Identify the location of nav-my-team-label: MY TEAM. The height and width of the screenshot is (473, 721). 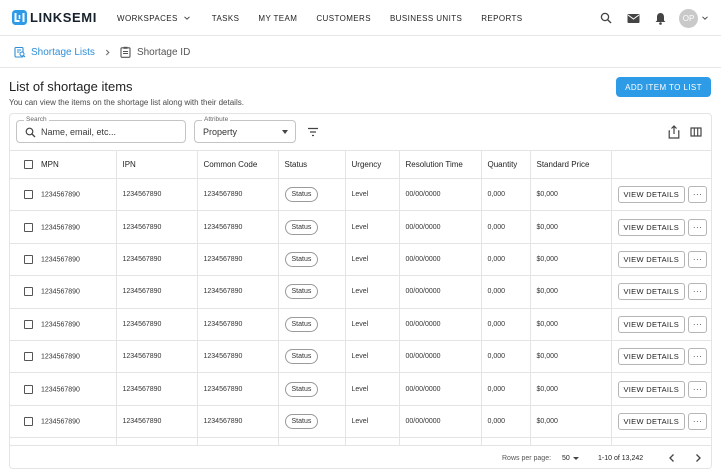
(278, 18).